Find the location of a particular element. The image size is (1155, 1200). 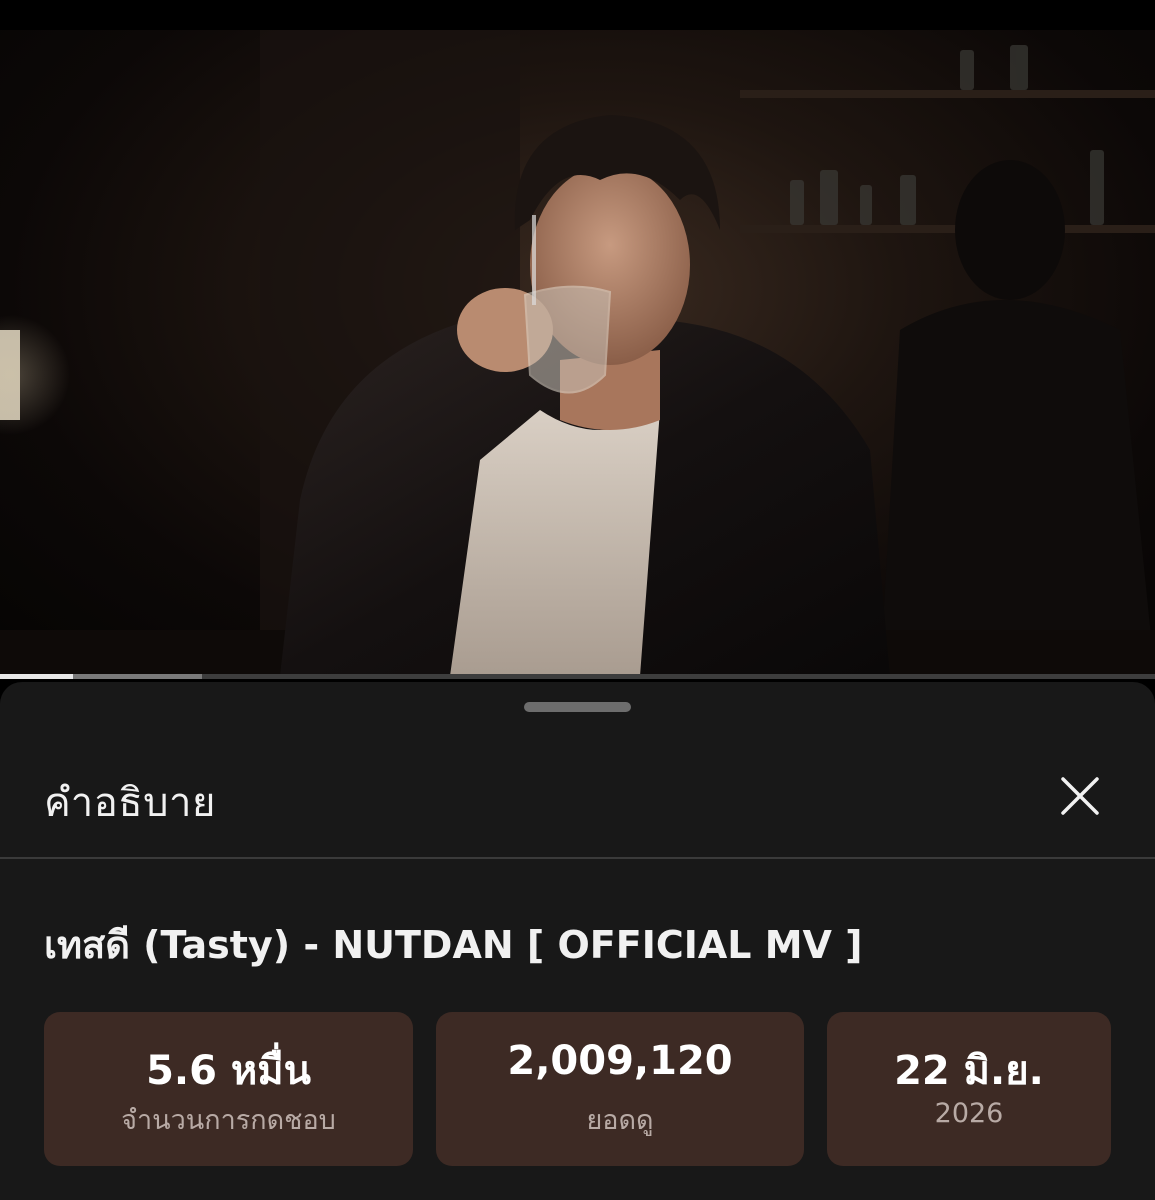

video-title: เทสดี (Tasty) - NUTDAN [ OFFICIAL MV ] is located at coordinates (453, 945).